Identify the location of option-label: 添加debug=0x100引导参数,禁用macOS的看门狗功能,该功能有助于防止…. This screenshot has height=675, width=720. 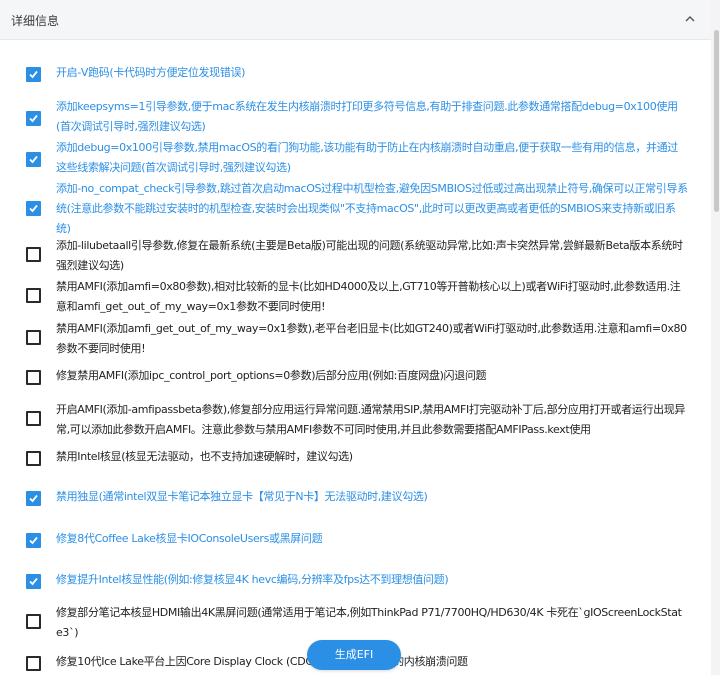
(367, 157).